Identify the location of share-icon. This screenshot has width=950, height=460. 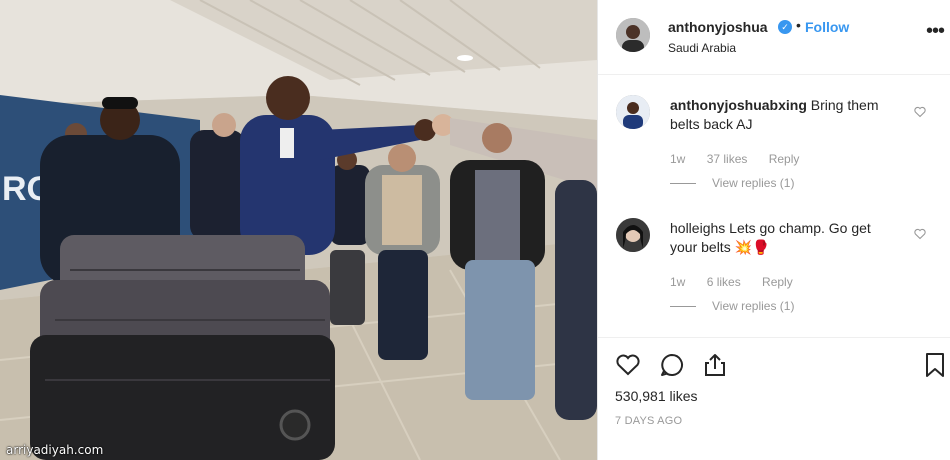
(715, 365).